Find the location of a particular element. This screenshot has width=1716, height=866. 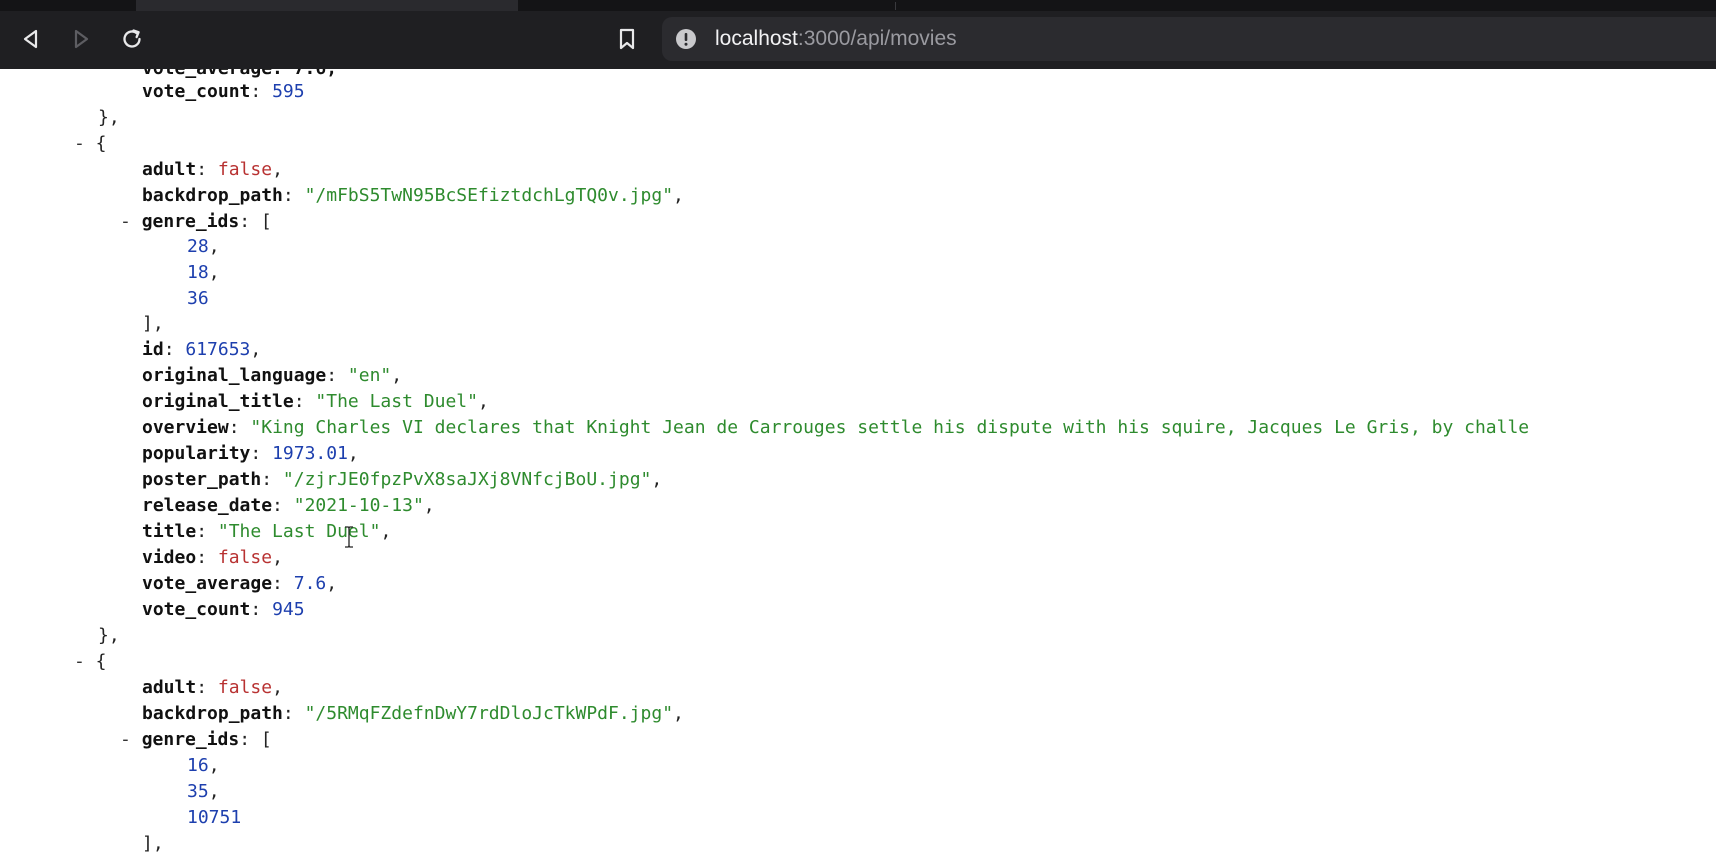

json-string: "/zjrJE0fpzPvX8saJXj8VNfcjBoU.jpg" is located at coordinates (467, 479).